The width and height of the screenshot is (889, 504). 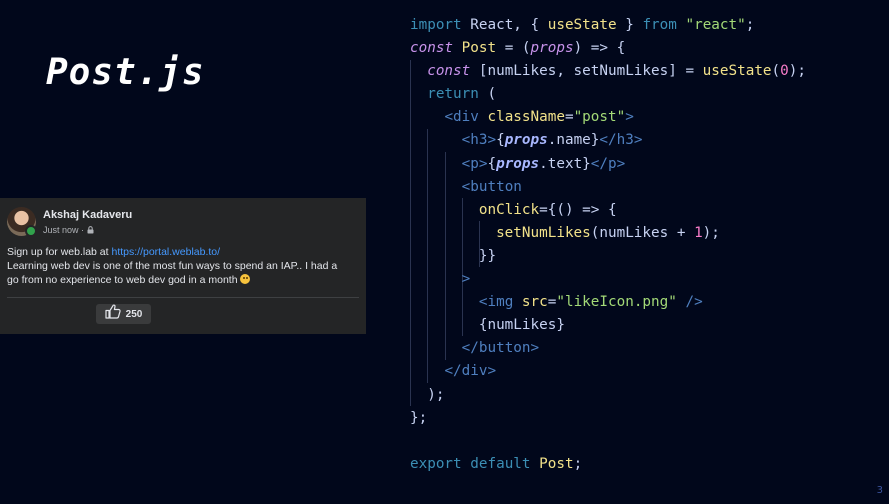 I want to click on code-line: >, so click(x=608, y=279).